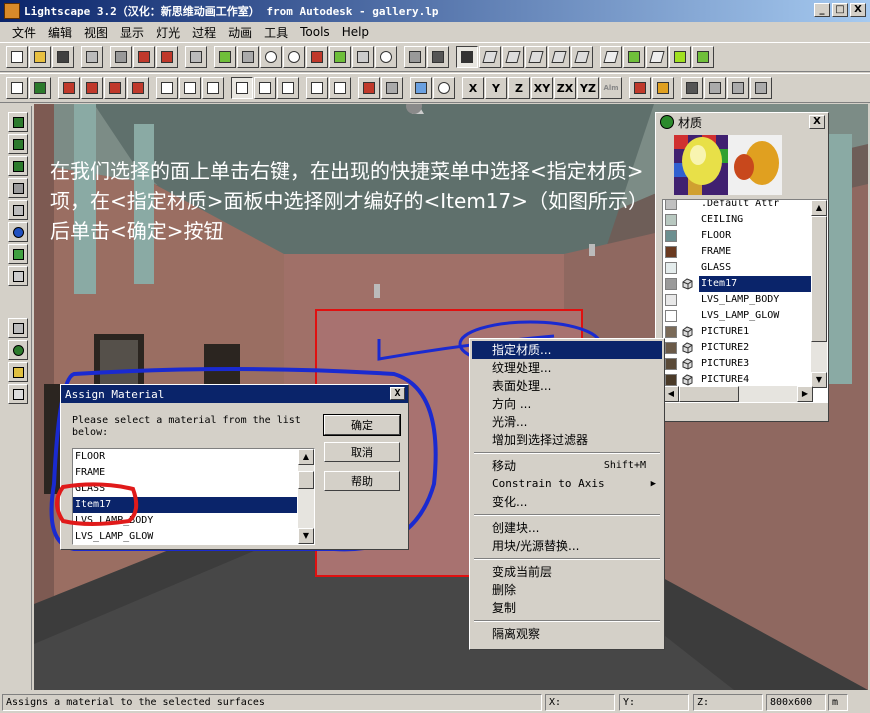  Describe the element at coordinates (709, 394) in the screenshot. I see `hscroll-thumb` at that location.